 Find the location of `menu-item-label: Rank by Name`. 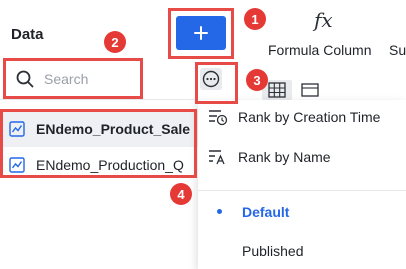

menu-item-label: Rank by Name is located at coordinates (284, 157).